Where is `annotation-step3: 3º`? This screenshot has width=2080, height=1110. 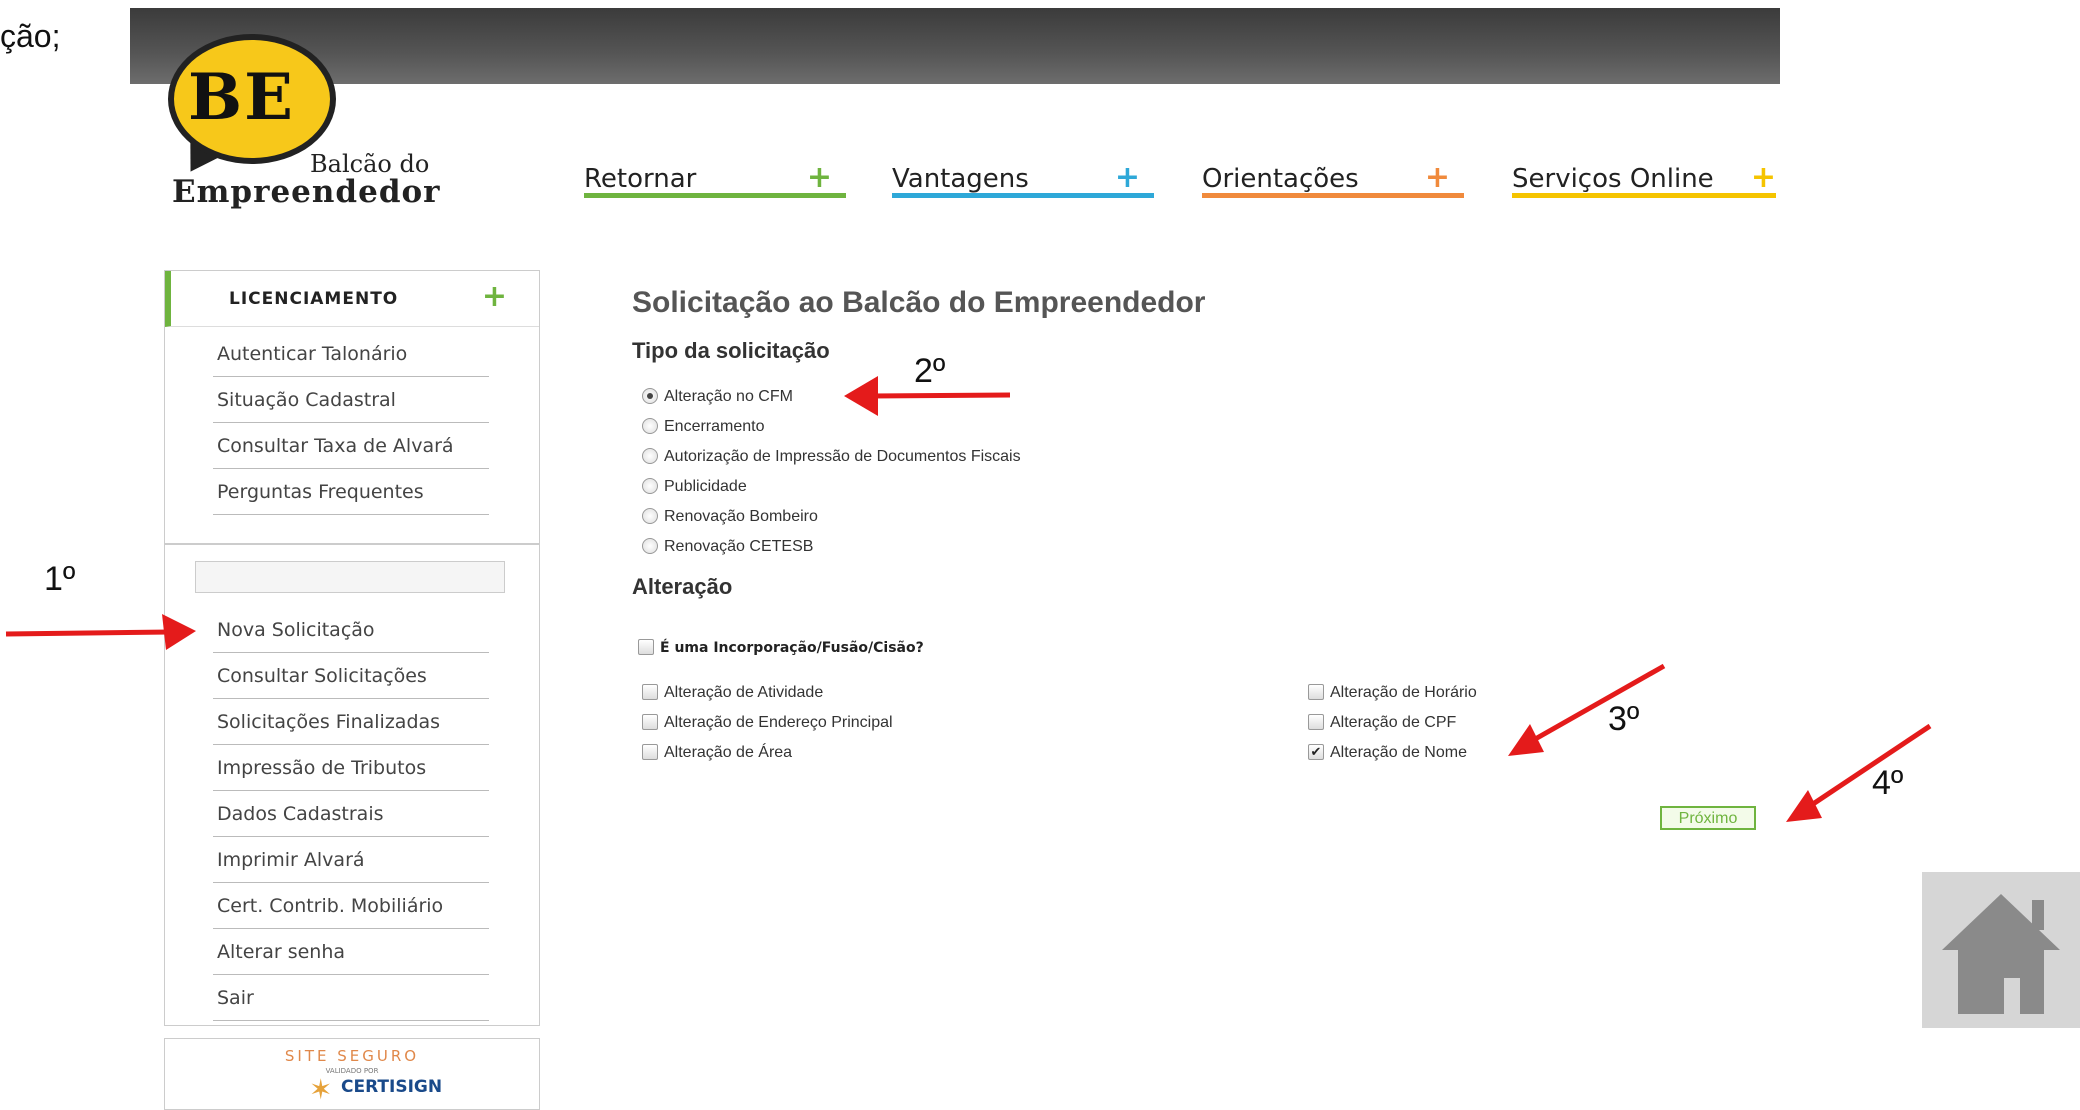
annotation-step3: 3º is located at coordinates (1624, 719).